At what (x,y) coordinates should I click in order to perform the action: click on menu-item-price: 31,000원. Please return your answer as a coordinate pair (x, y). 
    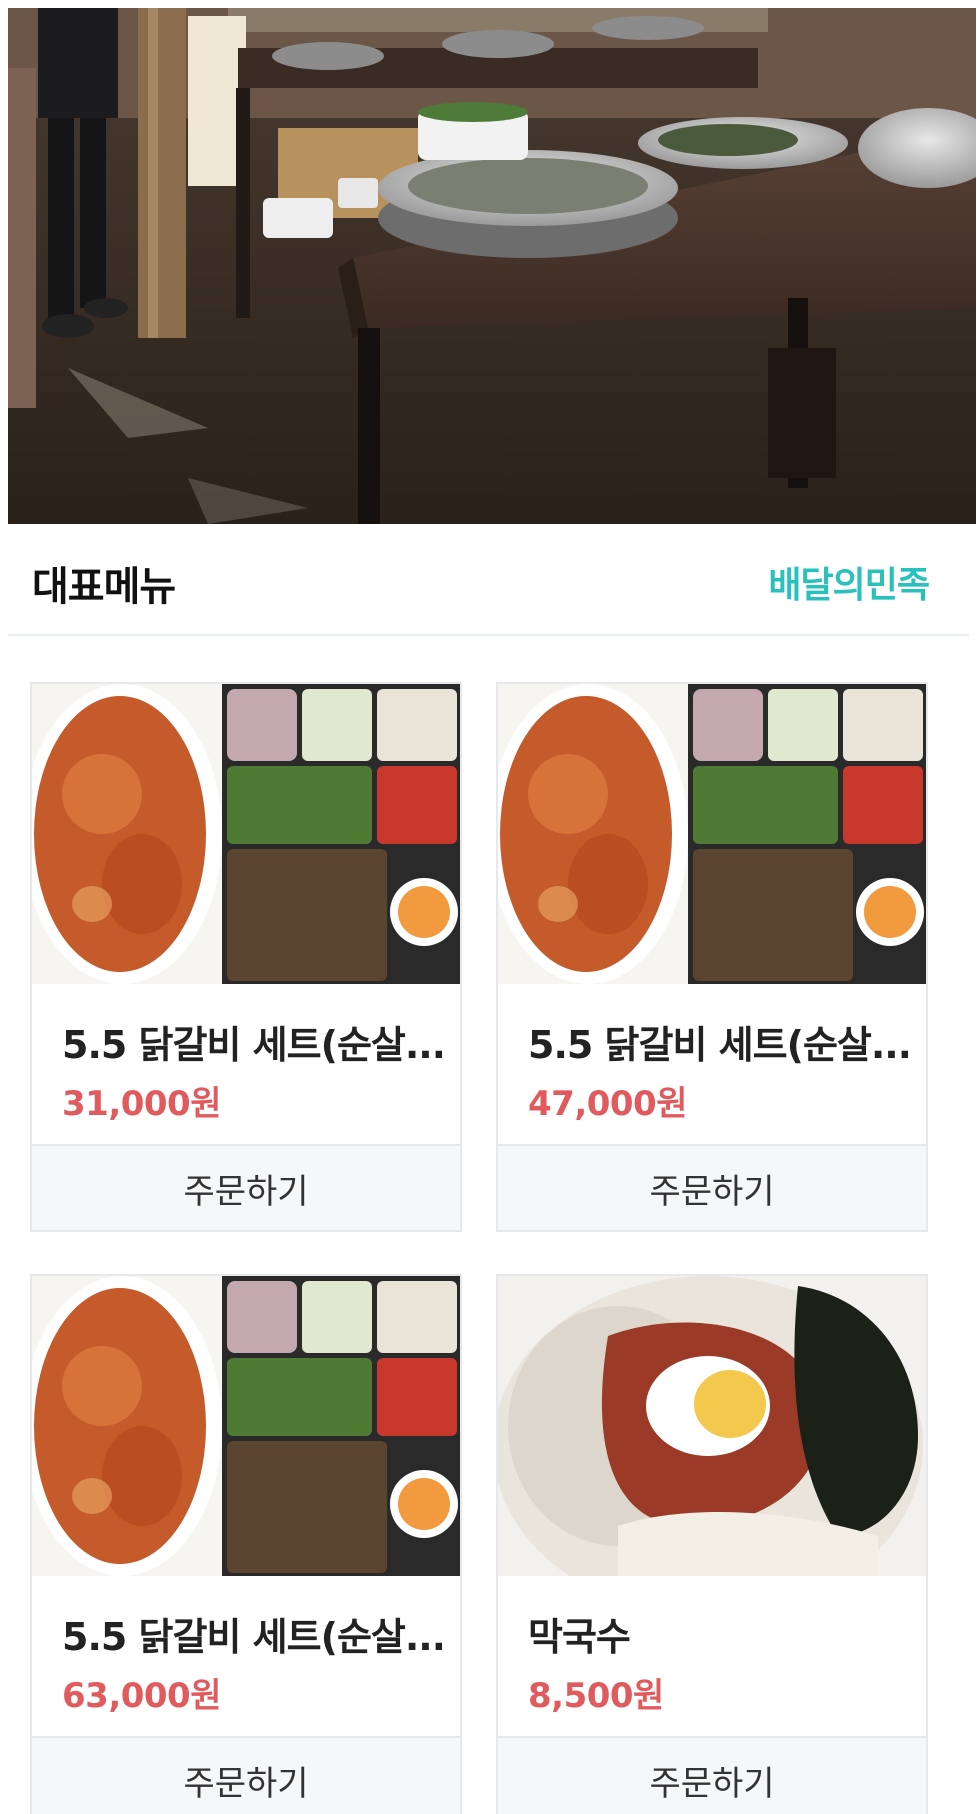
    Looking at the image, I should click on (141, 1104).